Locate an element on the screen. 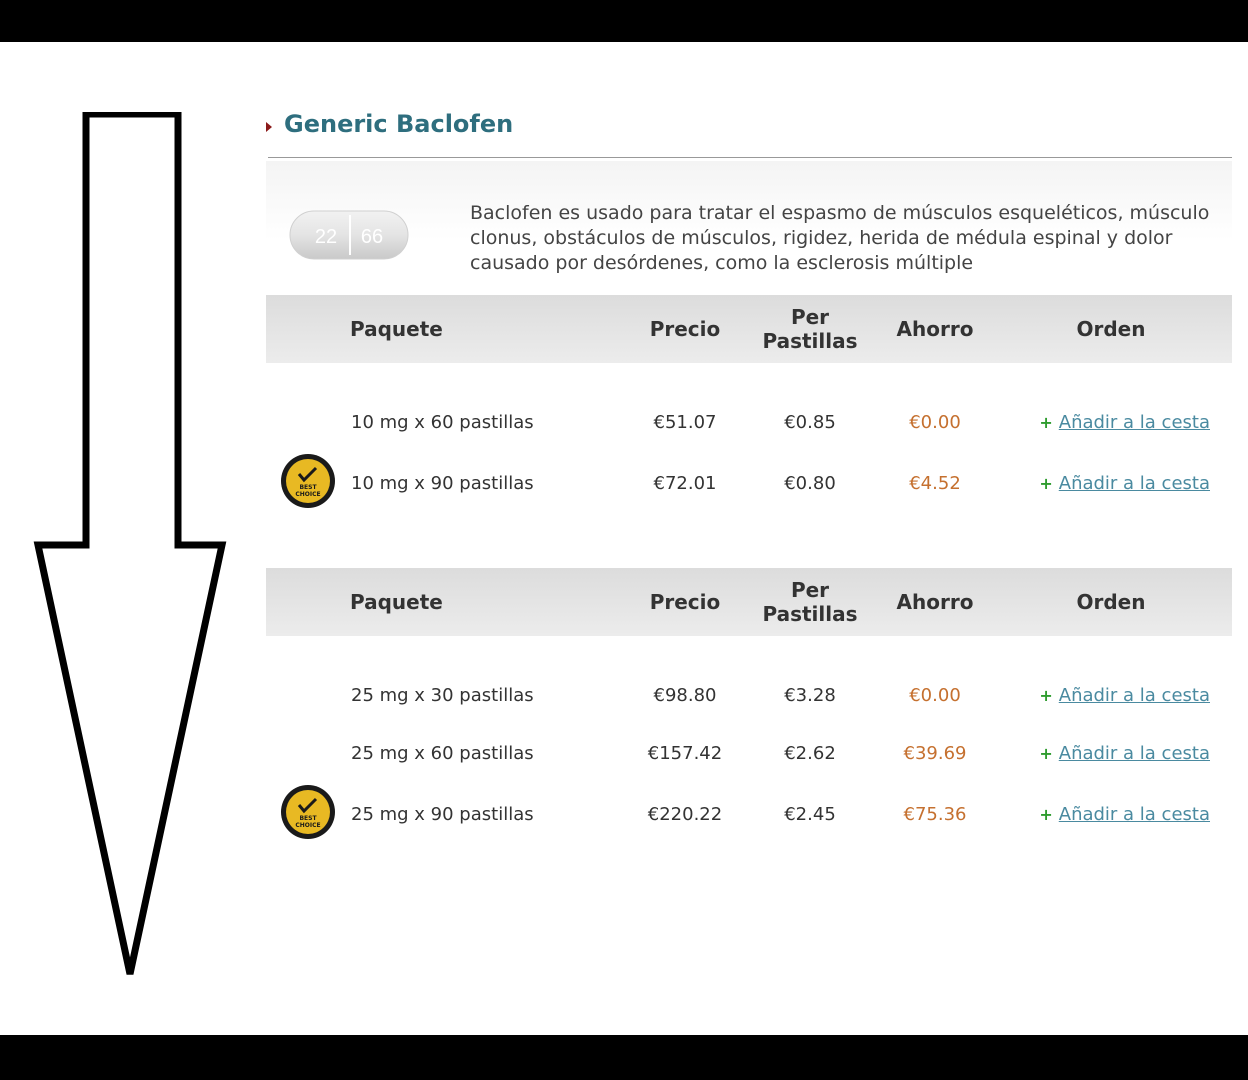 The width and height of the screenshot is (1248, 1080). per-pill-cell: €3.28 is located at coordinates (810, 695).